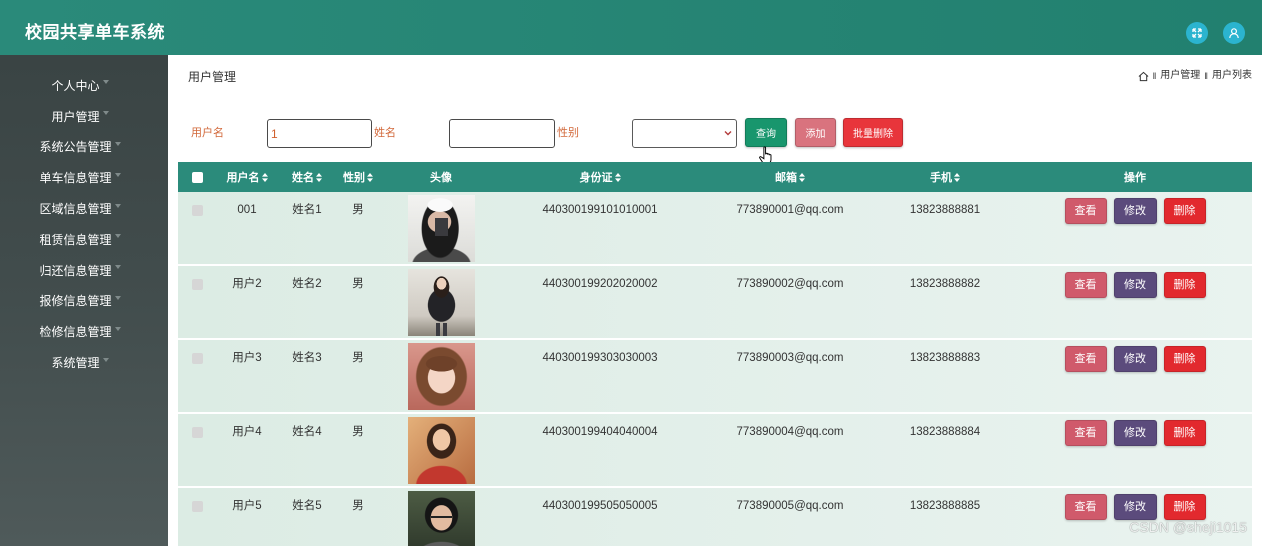  I want to click on name-input, so click(502, 133).